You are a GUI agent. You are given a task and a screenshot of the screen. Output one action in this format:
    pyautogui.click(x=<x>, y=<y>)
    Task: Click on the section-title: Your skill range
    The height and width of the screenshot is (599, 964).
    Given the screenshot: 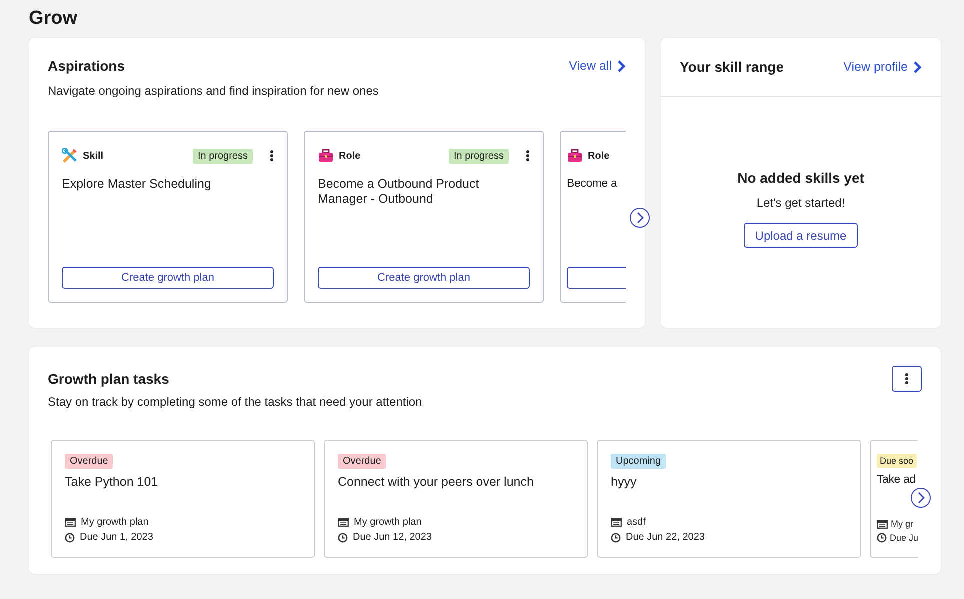 What is the action you would take?
    pyautogui.click(x=732, y=67)
    